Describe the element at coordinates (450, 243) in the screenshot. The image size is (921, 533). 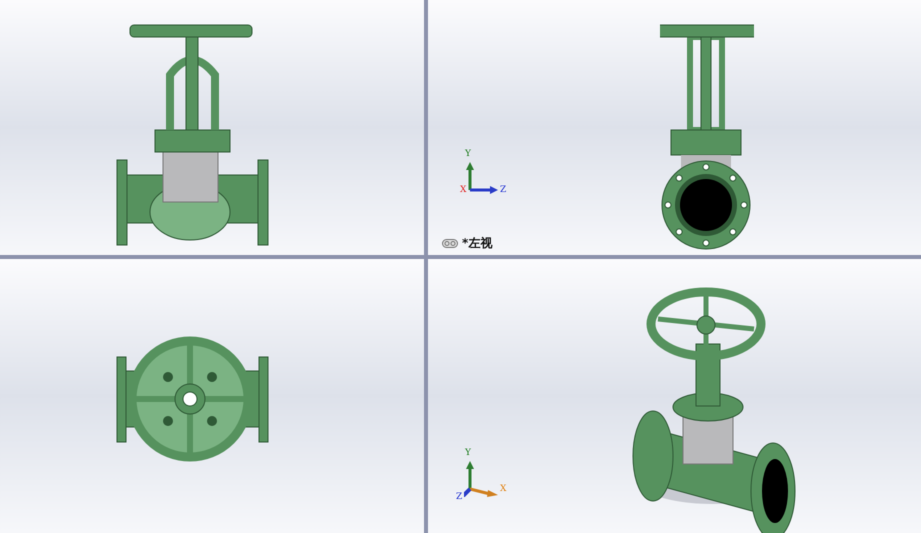
I see `link-icon` at that location.